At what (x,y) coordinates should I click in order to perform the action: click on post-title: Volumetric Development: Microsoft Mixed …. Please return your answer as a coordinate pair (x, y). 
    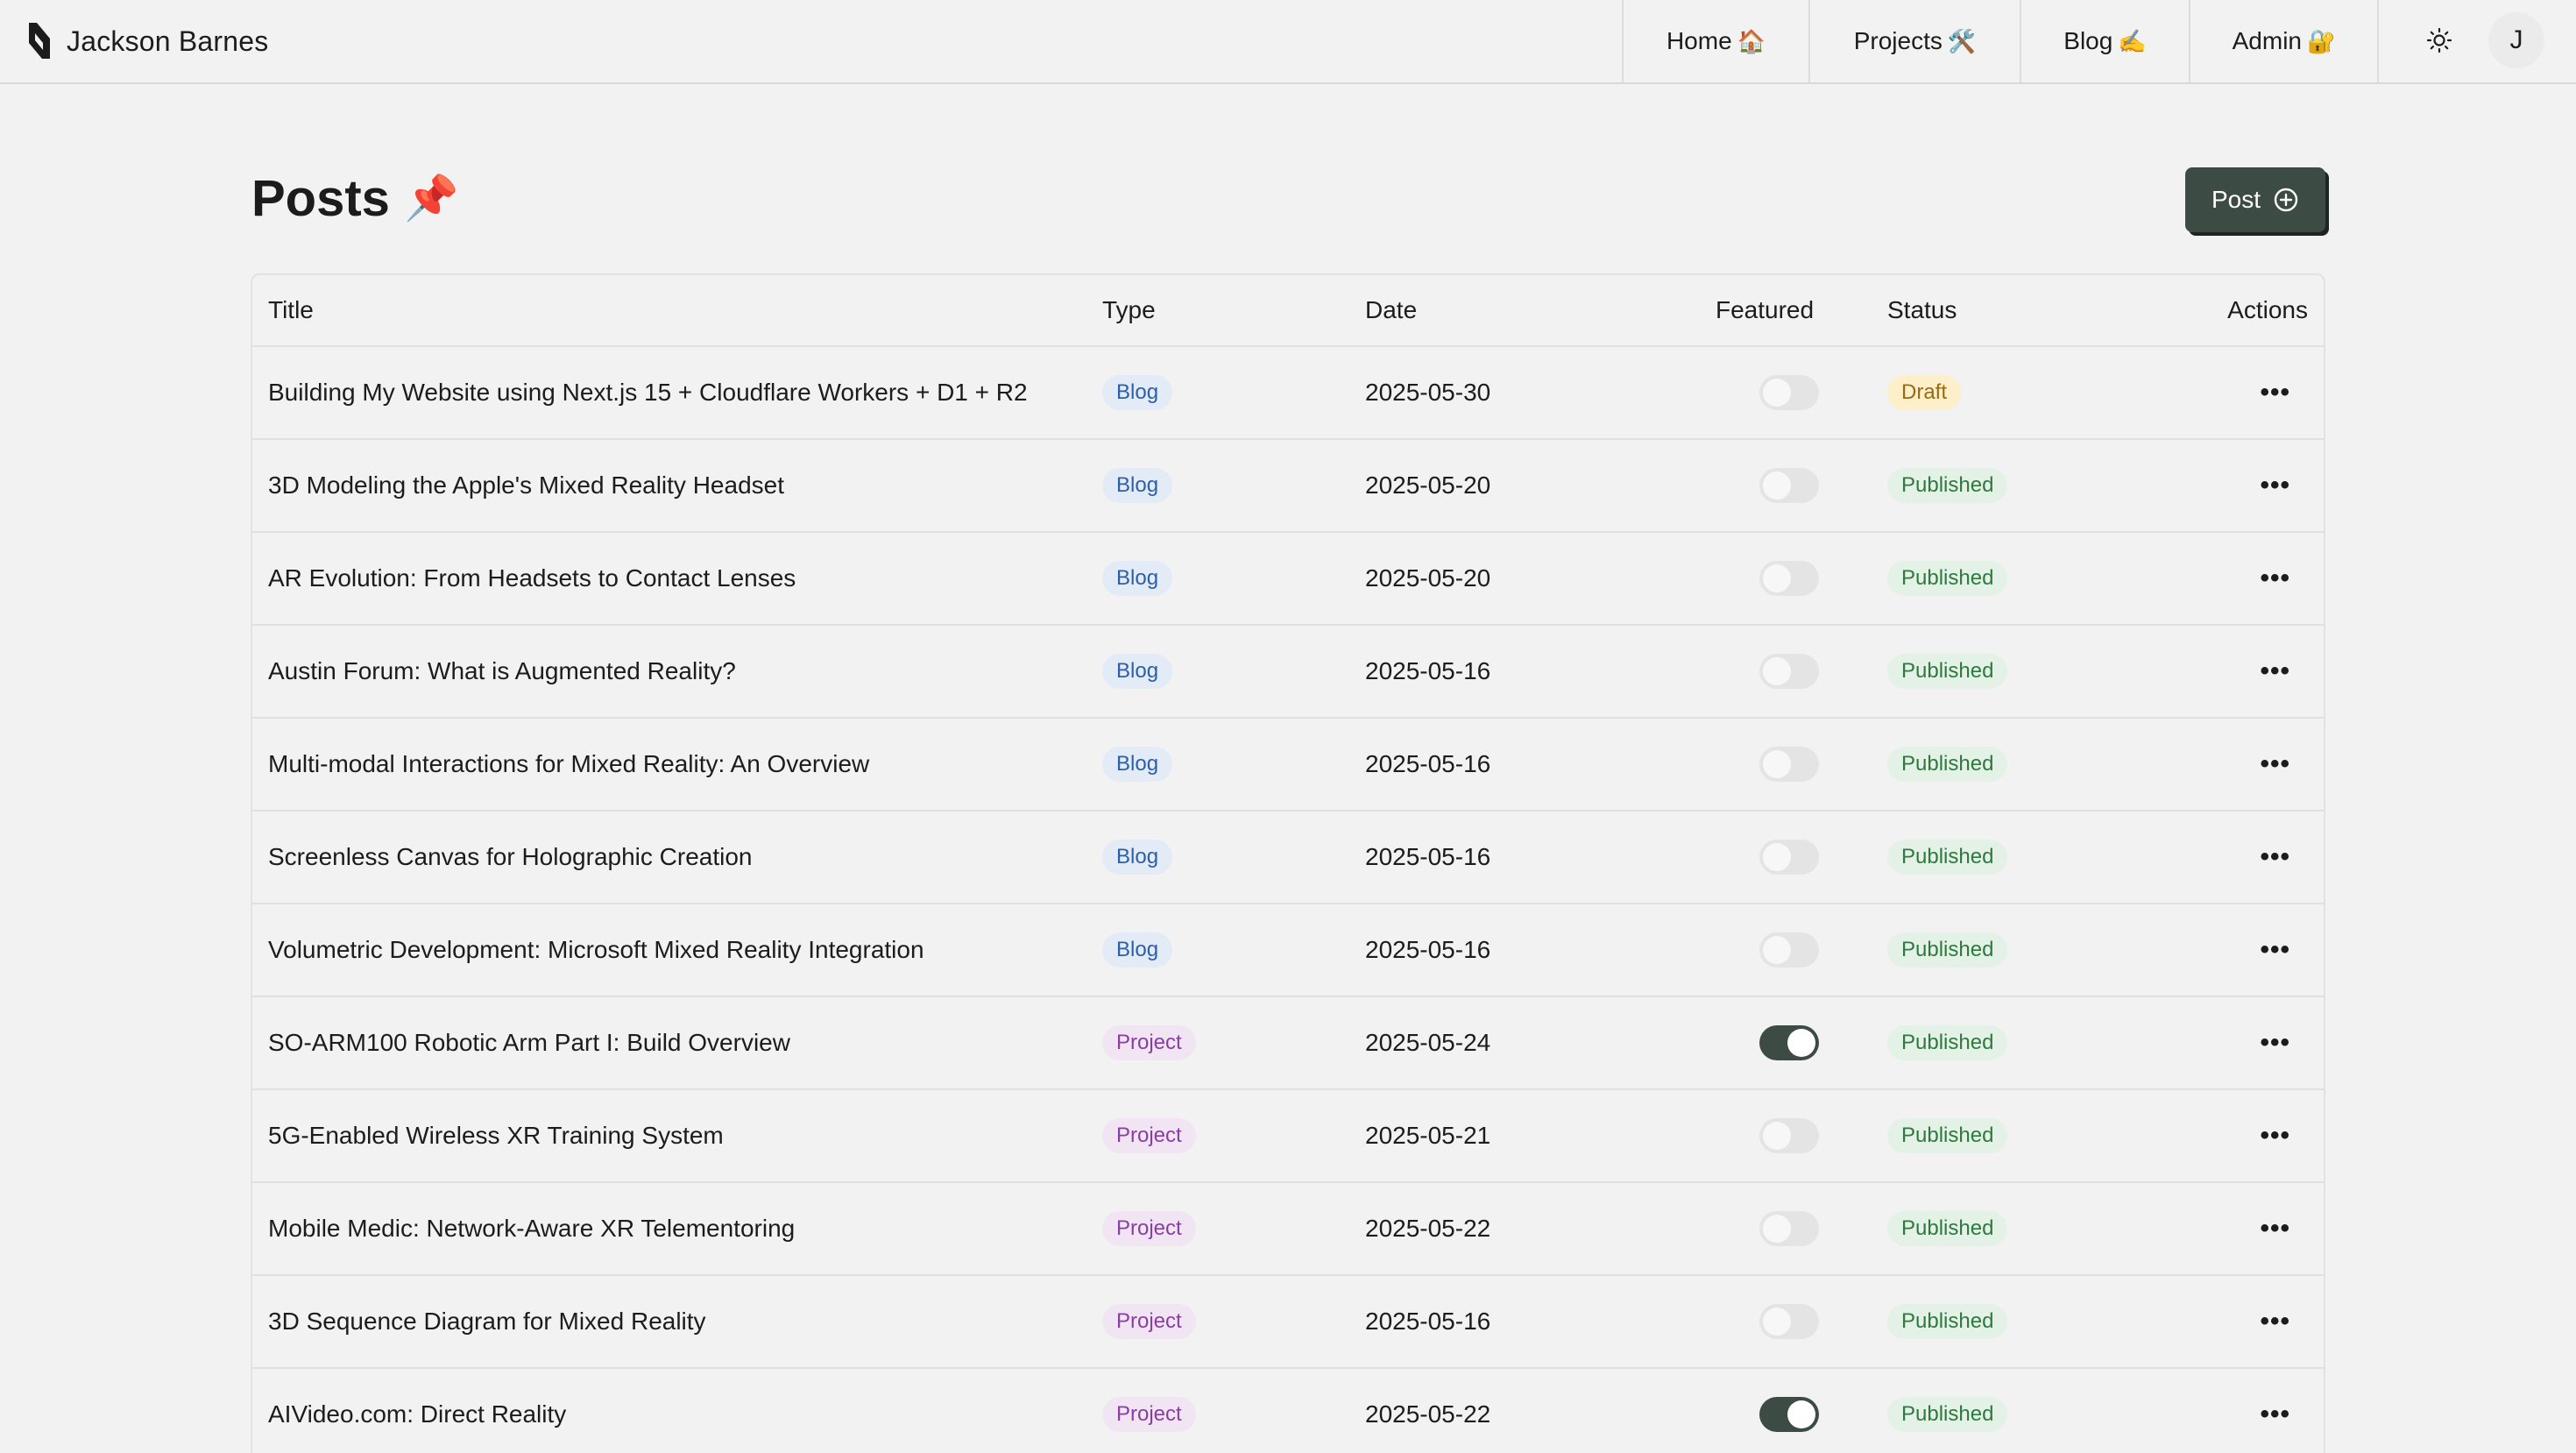
    Looking at the image, I should click on (596, 950).